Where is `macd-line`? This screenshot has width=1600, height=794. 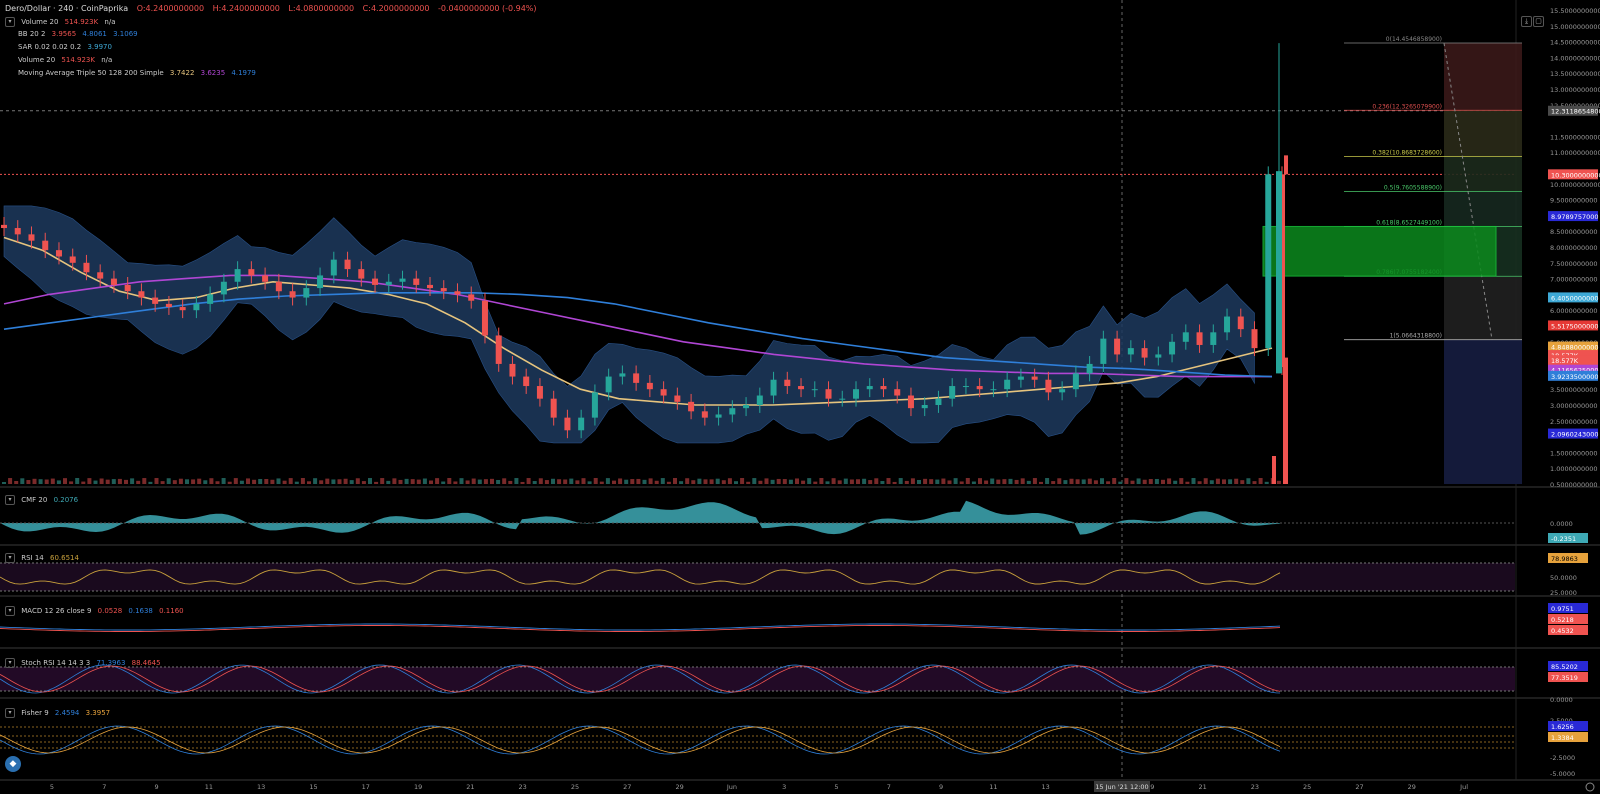 macd-line is located at coordinates (640, 627).